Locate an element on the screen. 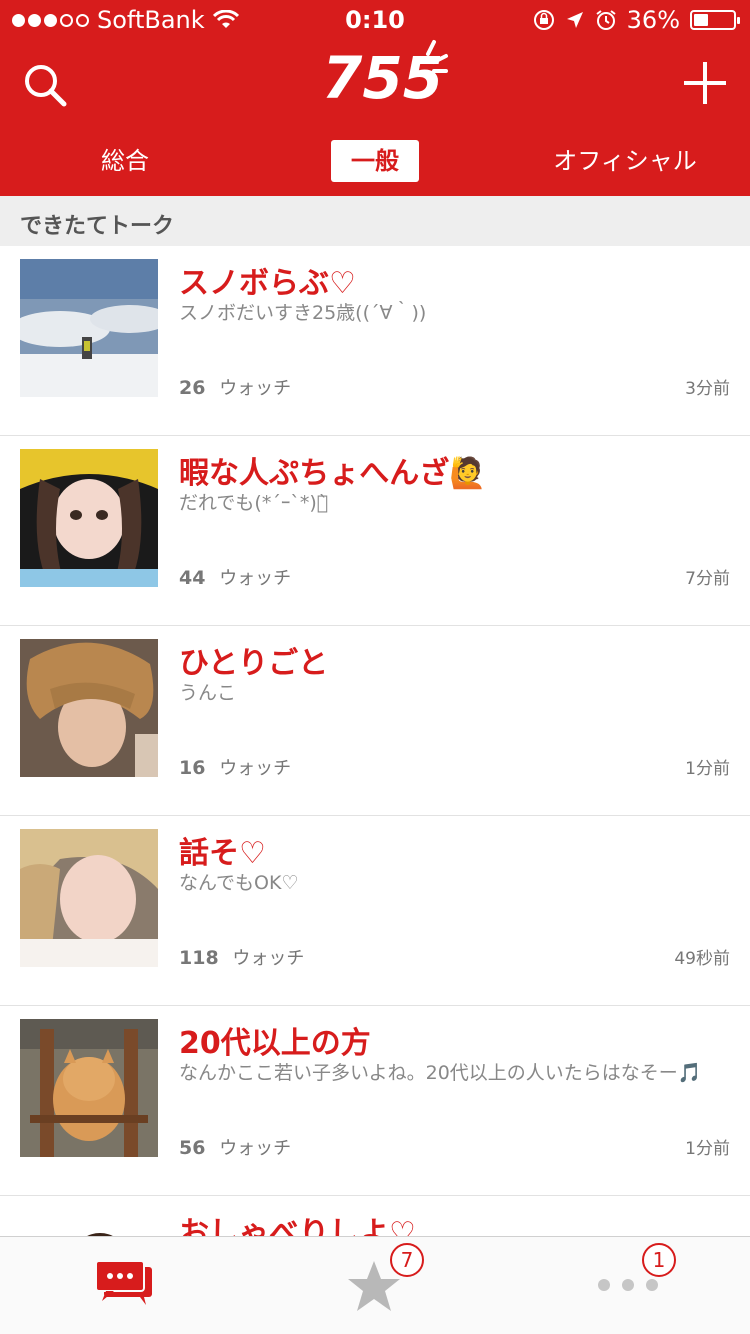 The image size is (750, 1334). add-talk-button is located at coordinates (705, 83).